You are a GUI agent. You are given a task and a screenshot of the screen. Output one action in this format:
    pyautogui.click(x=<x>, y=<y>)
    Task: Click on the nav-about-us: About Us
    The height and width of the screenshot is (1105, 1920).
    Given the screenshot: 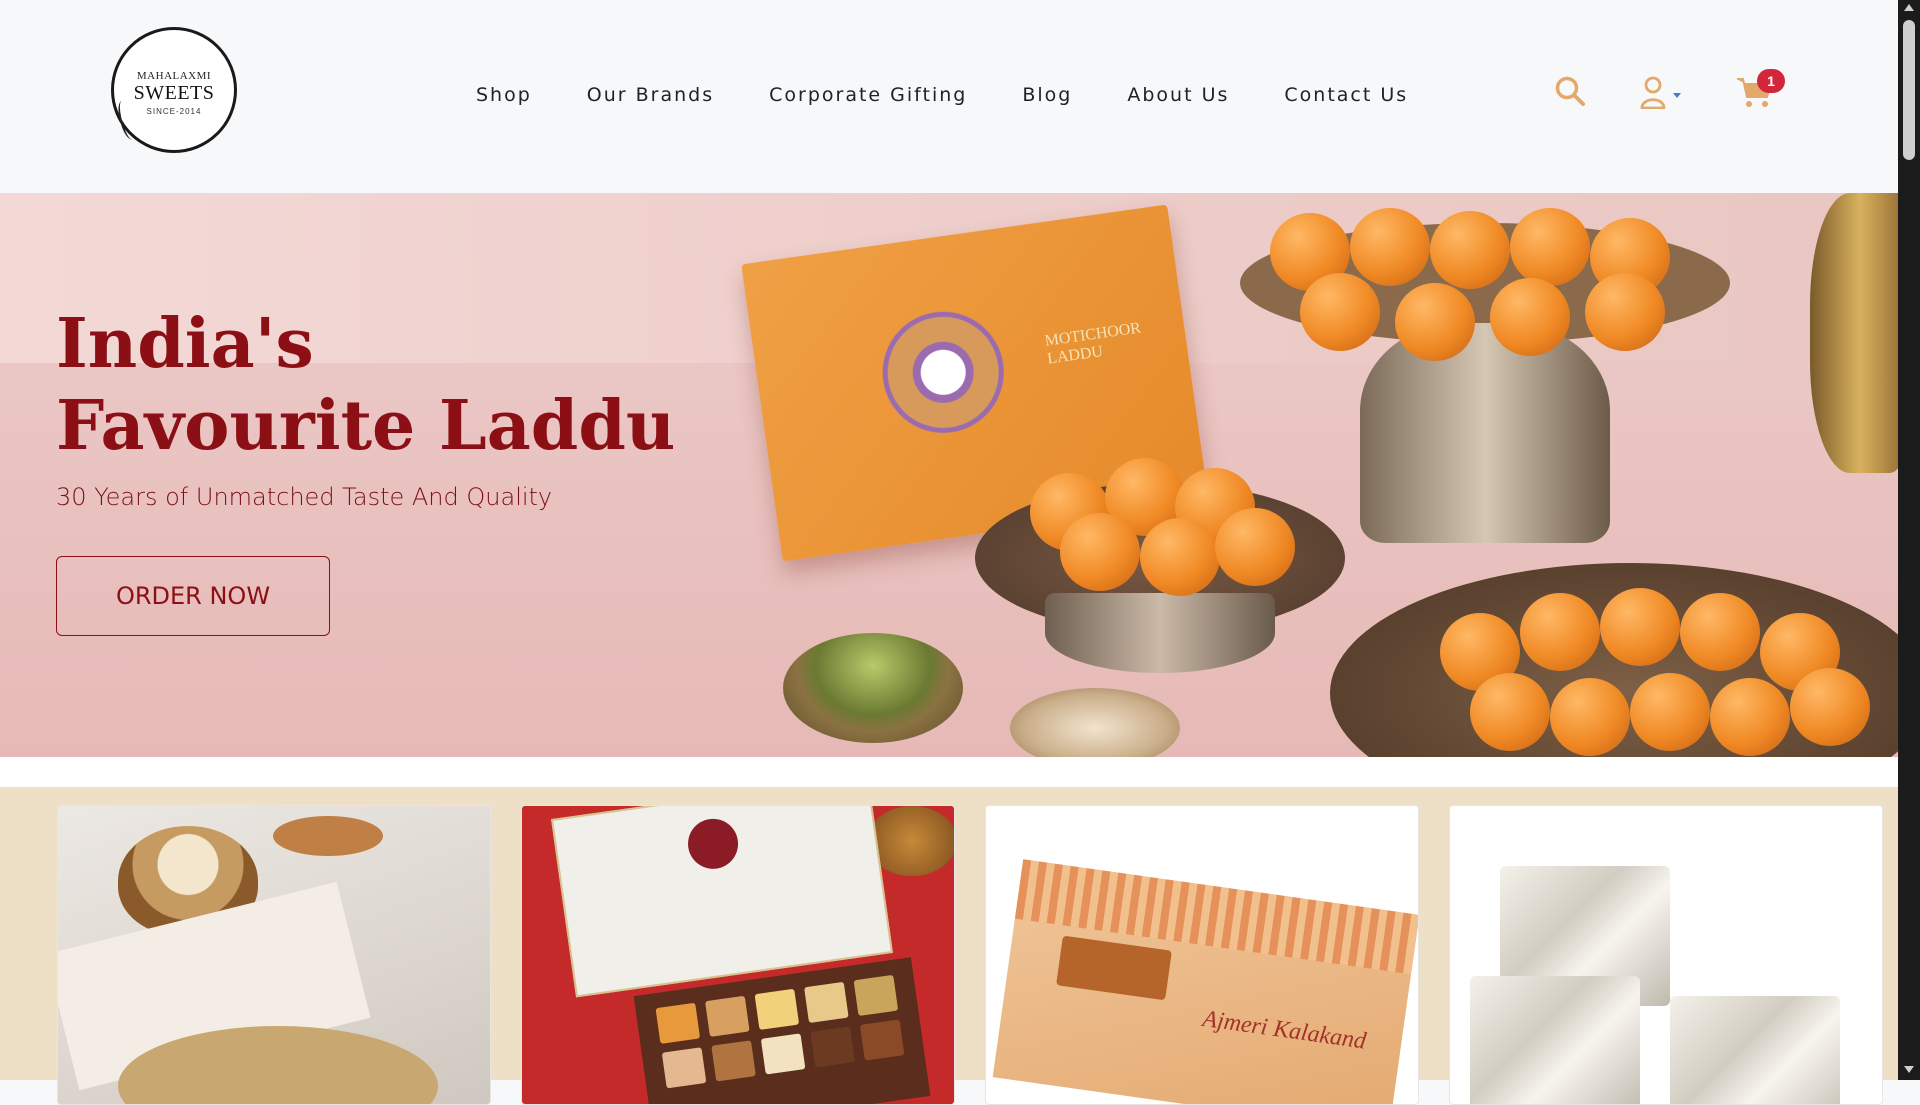 What is the action you would take?
    pyautogui.click(x=1178, y=95)
    